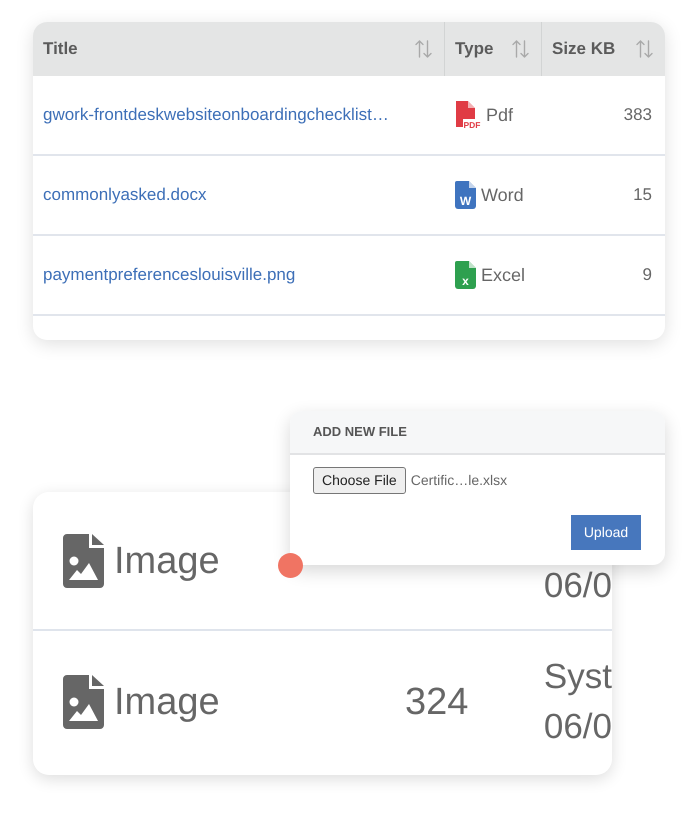  Describe the element at coordinates (465, 195) in the screenshot. I see `word-file-icon: W` at that location.